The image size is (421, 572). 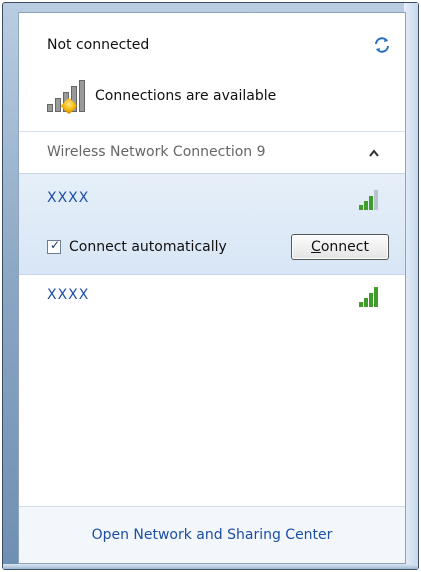 I want to click on connect-button: Connect, so click(x=340, y=247).